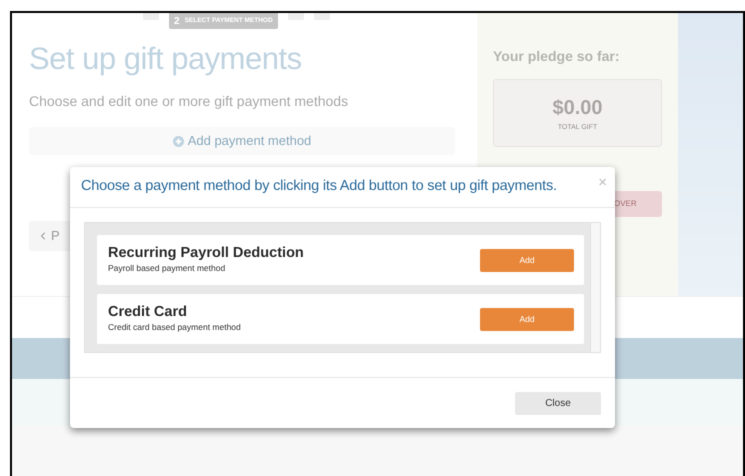 The height and width of the screenshot is (476, 745). Describe the element at coordinates (206, 253) in the screenshot. I see `method-name: Recurring Payroll Deduction` at that location.